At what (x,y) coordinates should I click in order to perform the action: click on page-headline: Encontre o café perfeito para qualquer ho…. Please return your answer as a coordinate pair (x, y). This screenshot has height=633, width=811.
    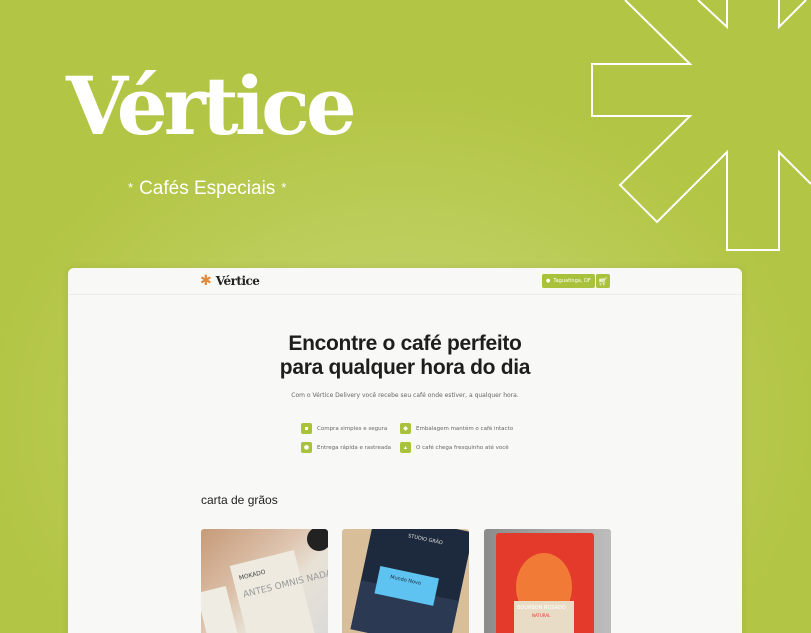
    Looking at the image, I should click on (405, 356).